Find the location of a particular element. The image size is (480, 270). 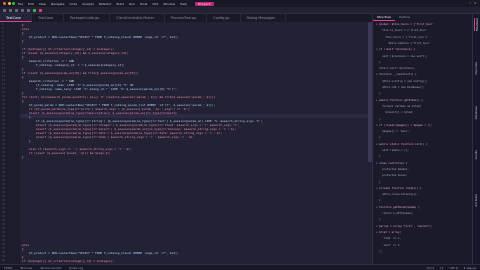

status-info: UTF-8 is located at coordinates (454, 268).